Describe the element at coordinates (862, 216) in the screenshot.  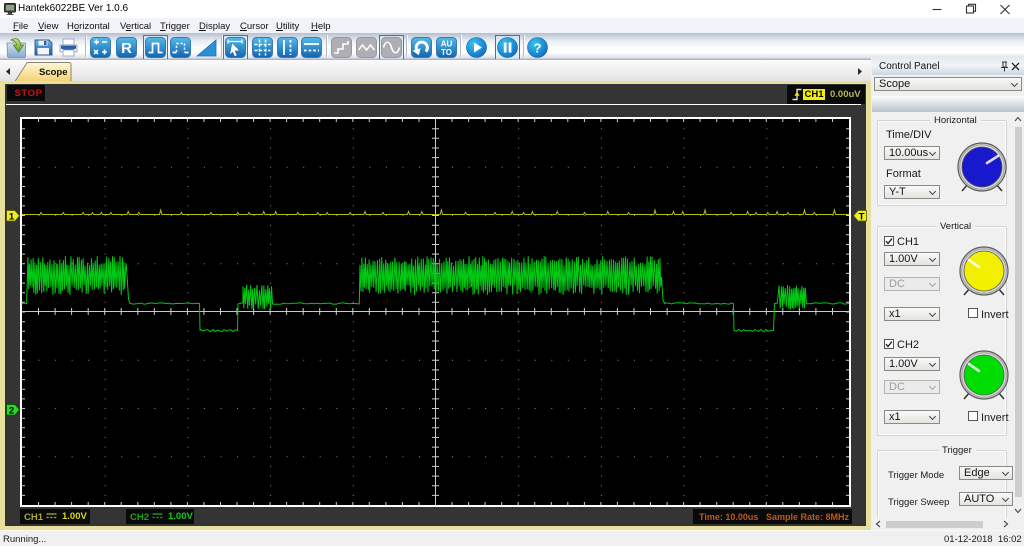
I see `svg-text: T` at that location.